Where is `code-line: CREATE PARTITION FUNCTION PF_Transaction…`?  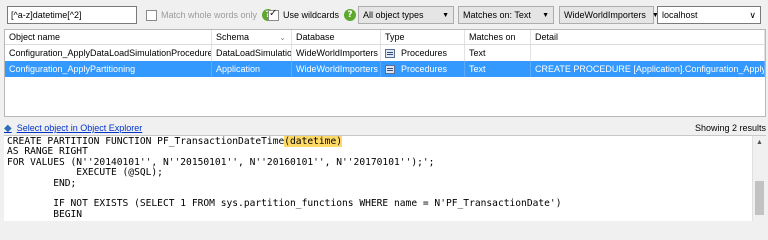 code-line: CREATE PARTITION FUNCTION PF_Transaction… is located at coordinates (146, 141).